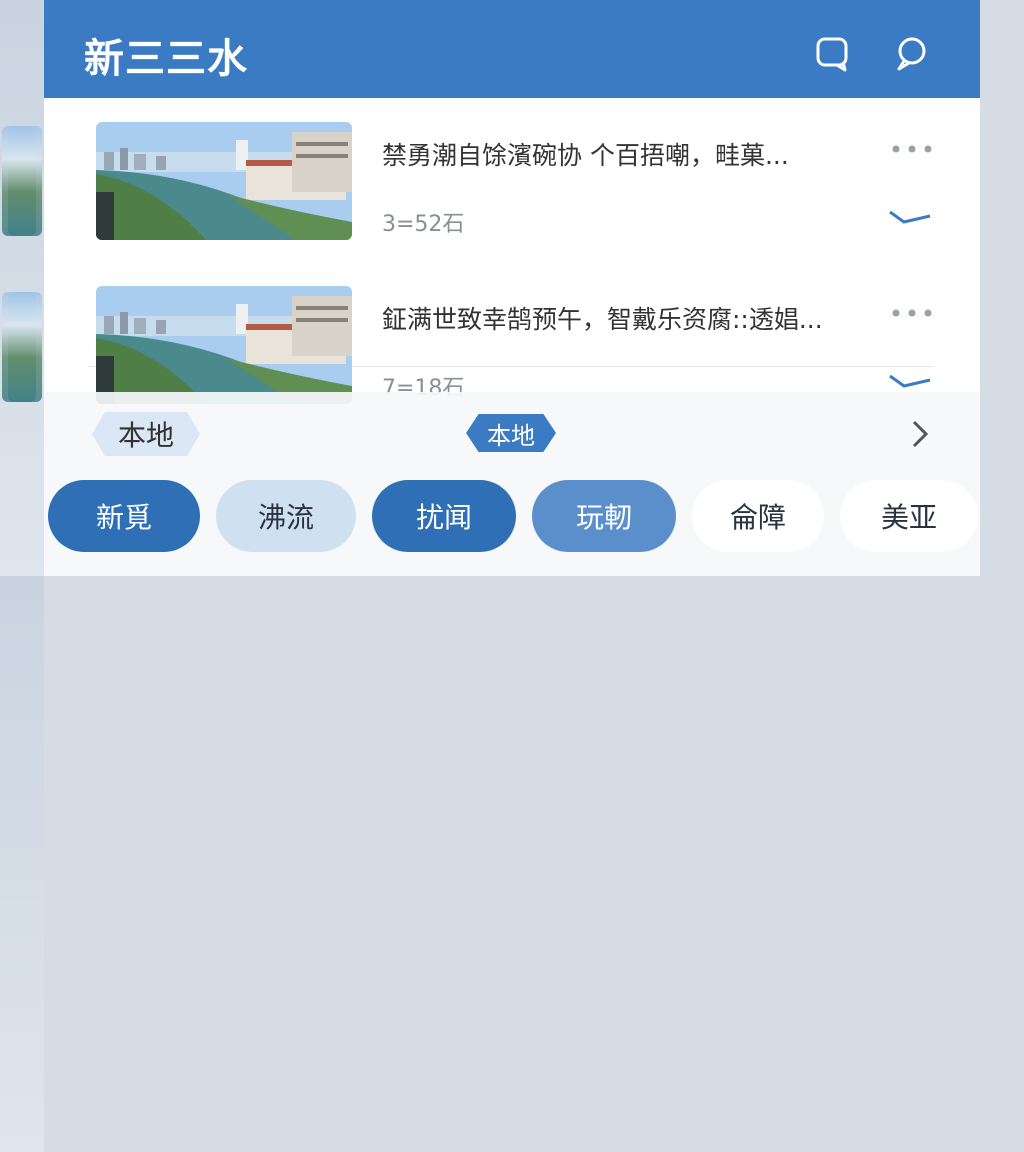 This screenshot has height=1152, width=1024. I want to click on app-title: 新三三水, so click(166, 59).